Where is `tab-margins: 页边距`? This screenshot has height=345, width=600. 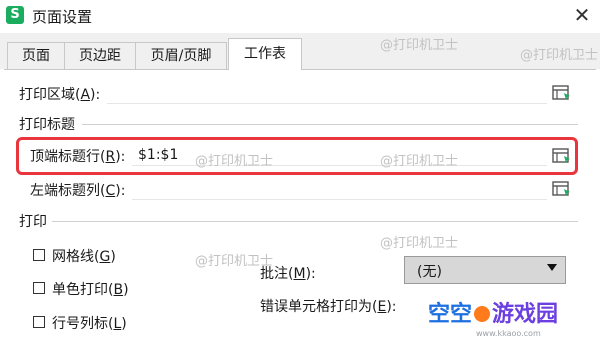 tab-margins: 页边距 is located at coordinates (100, 55).